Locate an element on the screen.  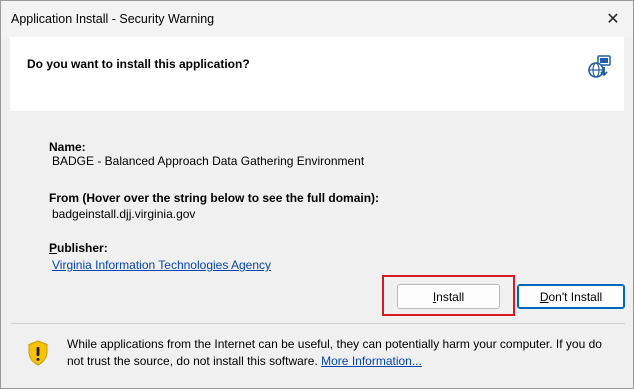
close-button: ✕ is located at coordinates (613, 19).